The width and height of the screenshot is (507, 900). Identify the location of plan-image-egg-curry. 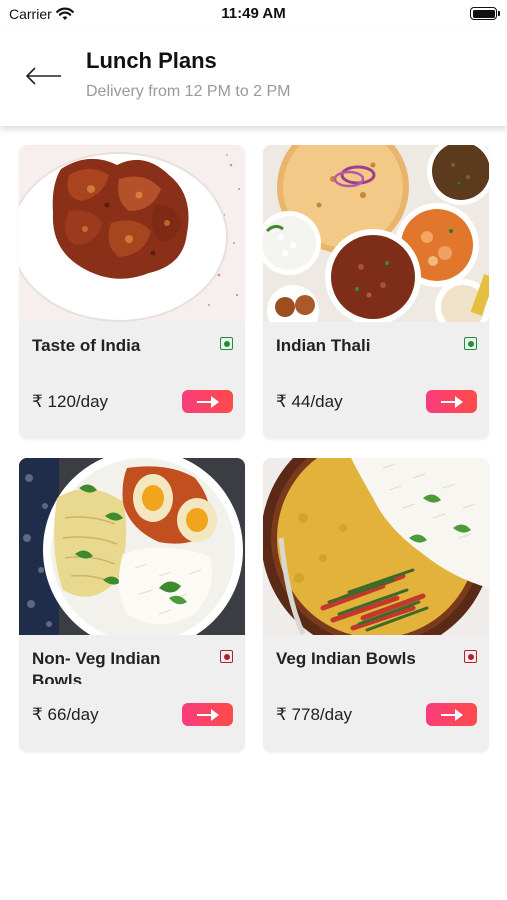
(132, 546).